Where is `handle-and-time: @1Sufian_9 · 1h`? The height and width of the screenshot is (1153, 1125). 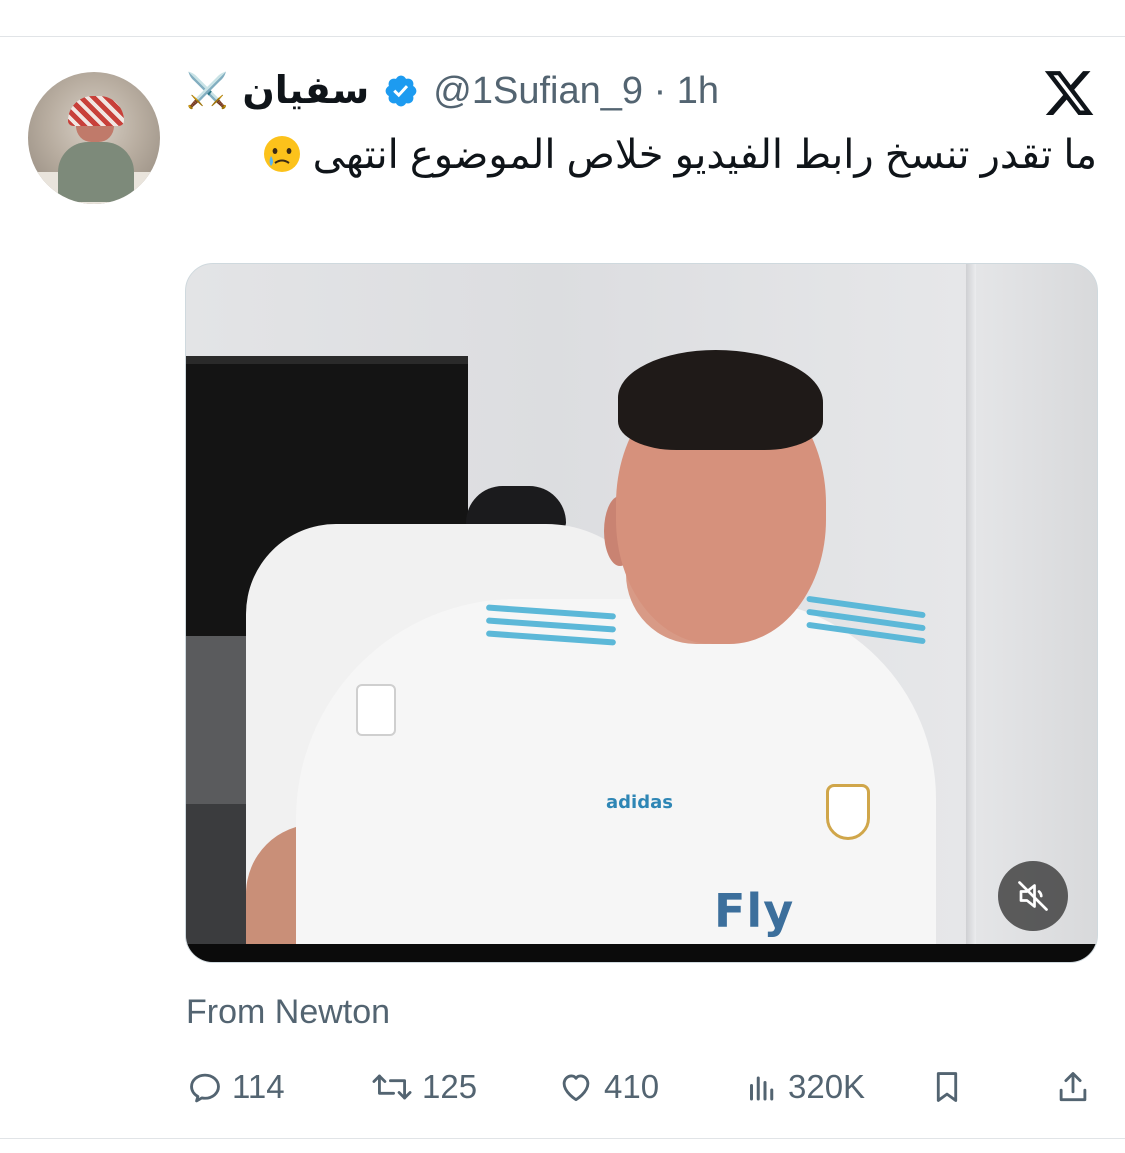 handle-and-time: @1Sufian_9 · 1h is located at coordinates (576, 91).